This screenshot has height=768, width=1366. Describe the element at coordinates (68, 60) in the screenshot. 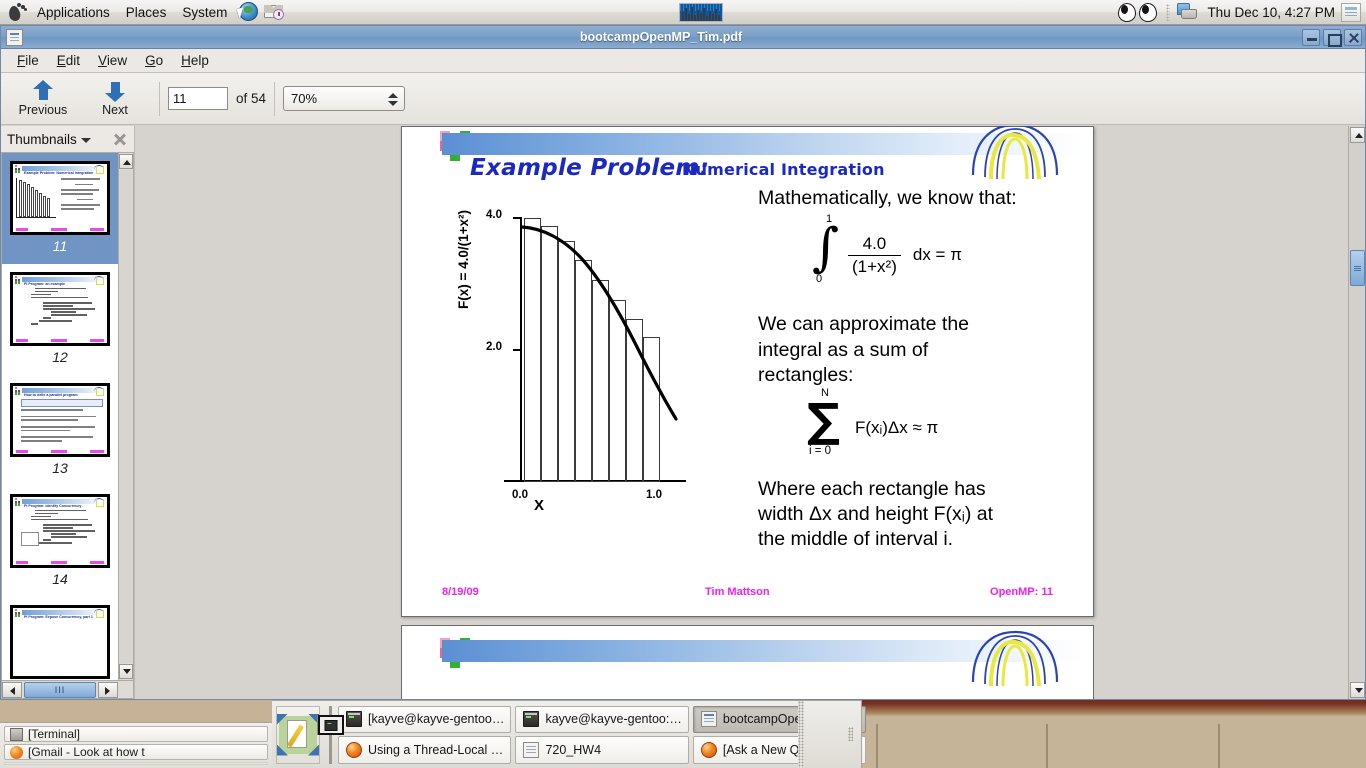

I see `menu-edit: Edit` at that location.